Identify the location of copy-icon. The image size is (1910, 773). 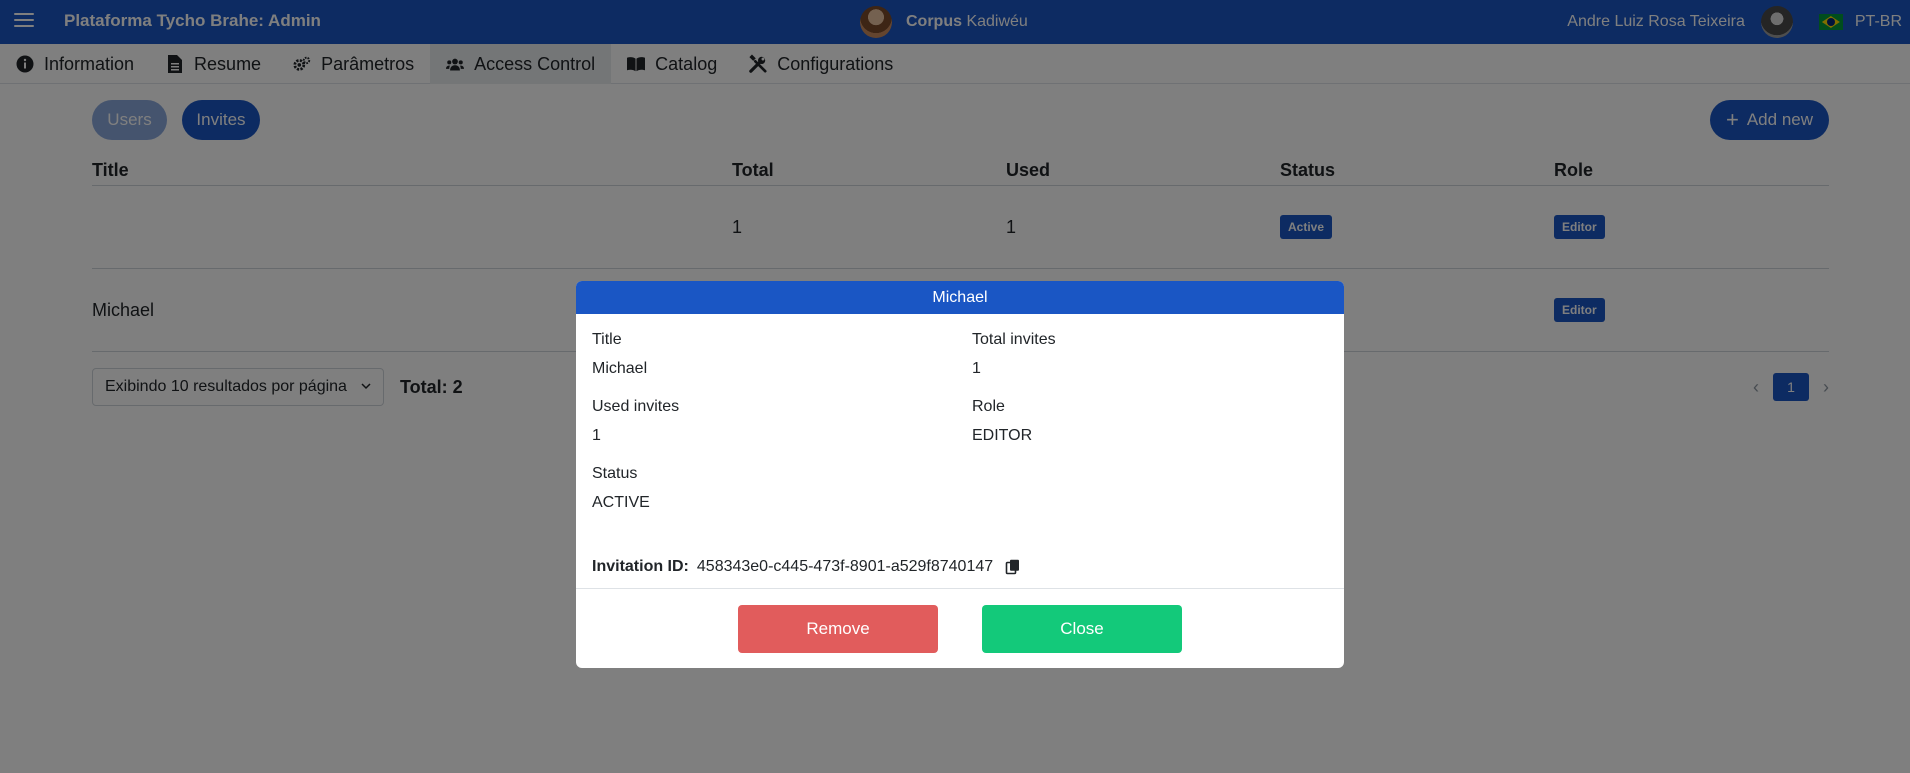
(1013, 567).